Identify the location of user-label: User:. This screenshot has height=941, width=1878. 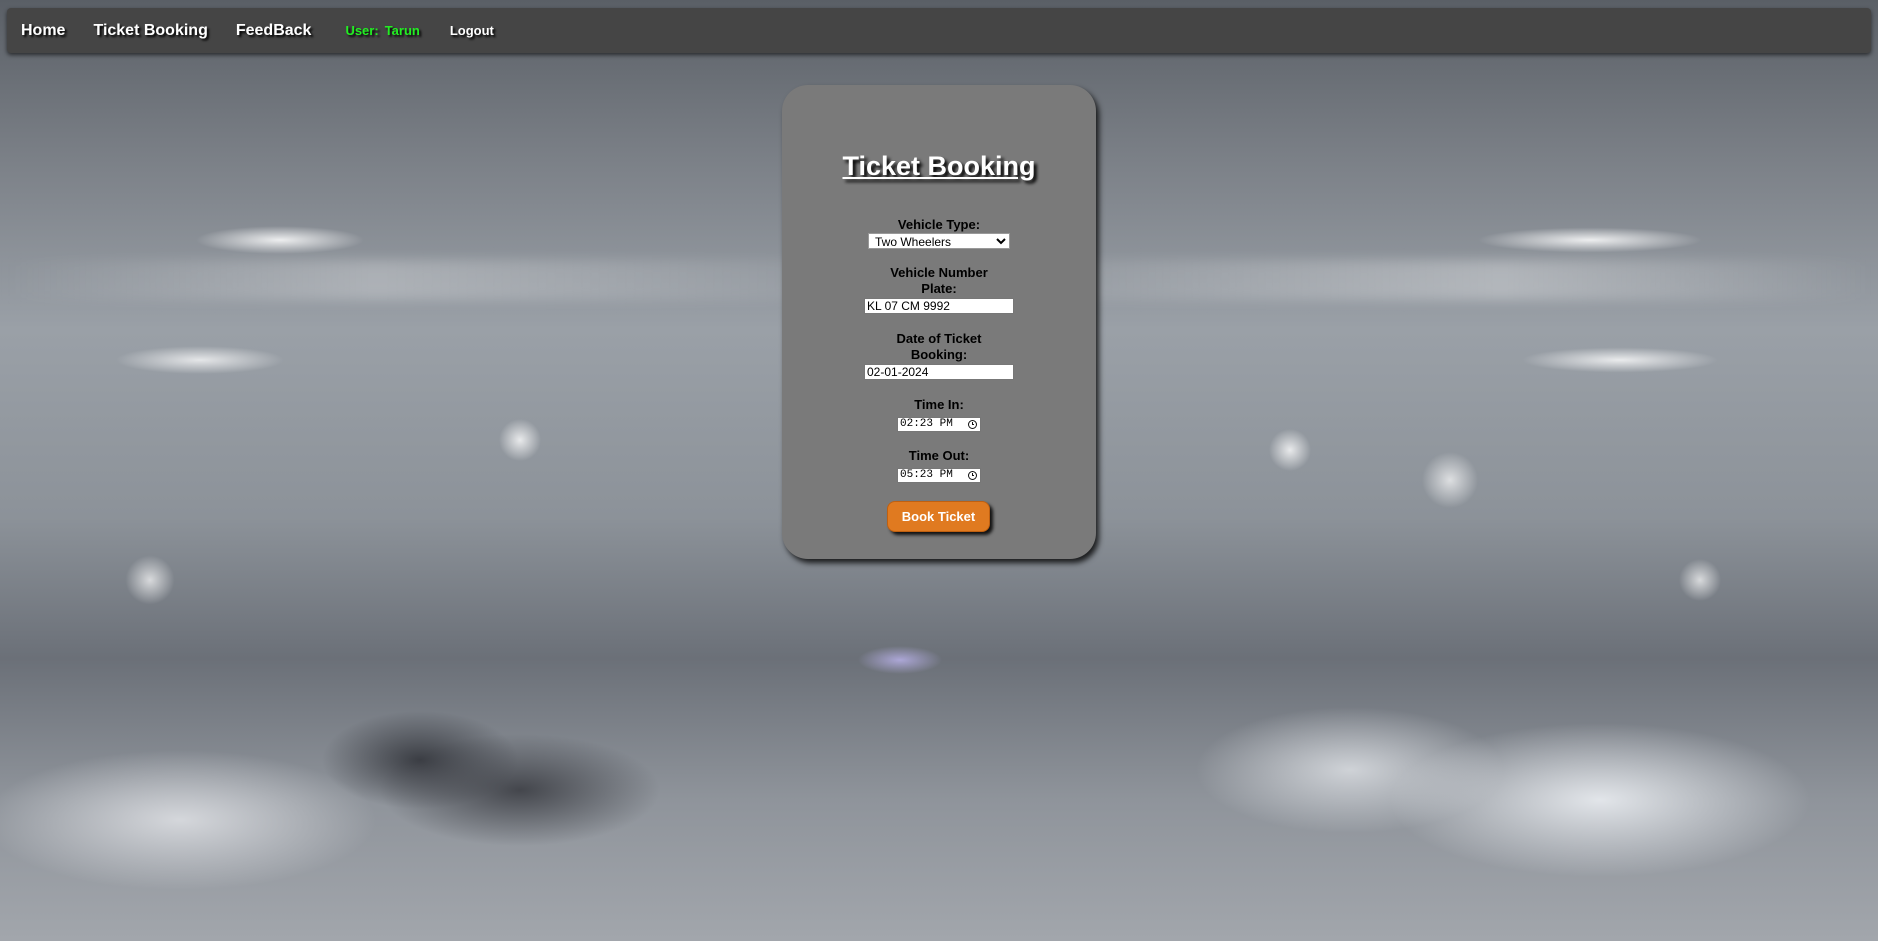
(362, 30).